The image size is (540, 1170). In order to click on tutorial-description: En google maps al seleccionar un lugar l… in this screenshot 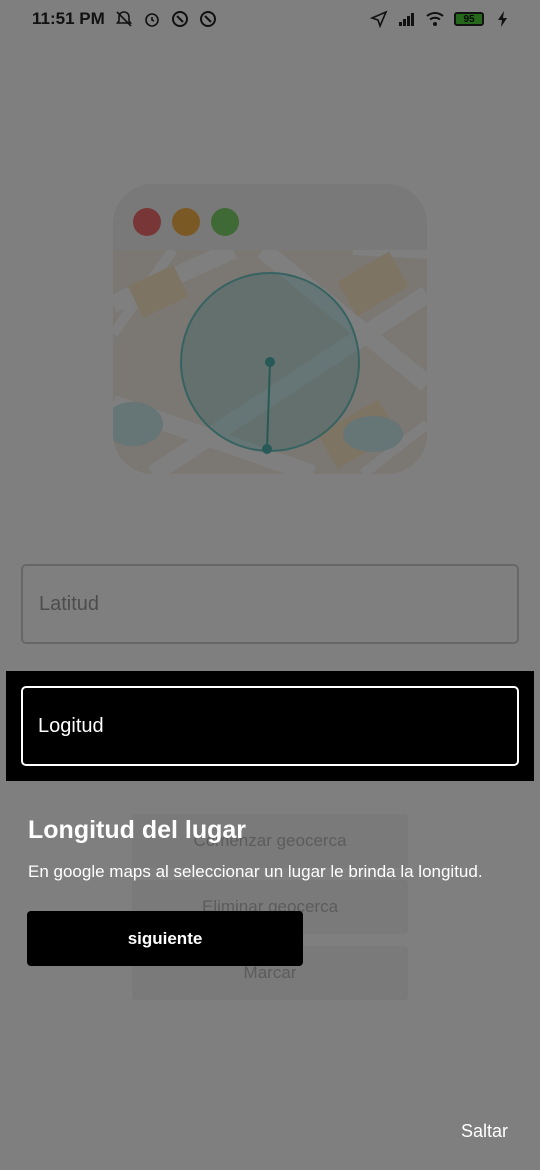, I will do `click(255, 871)`.